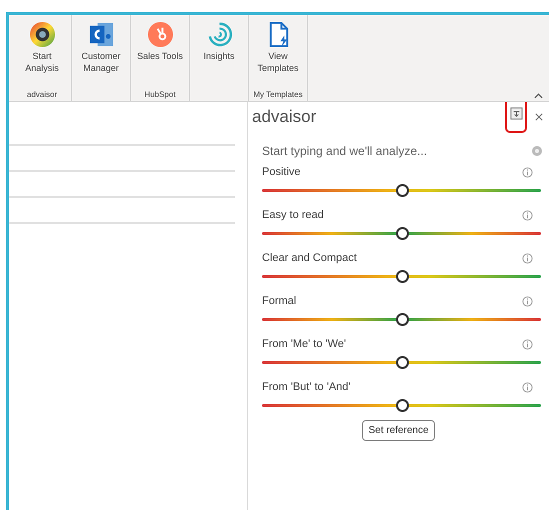 This screenshot has height=510, width=549. What do you see at coordinates (160, 54) in the screenshot?
I see `ribbon-button: Sales Tools` at bounding box center [160, 54].